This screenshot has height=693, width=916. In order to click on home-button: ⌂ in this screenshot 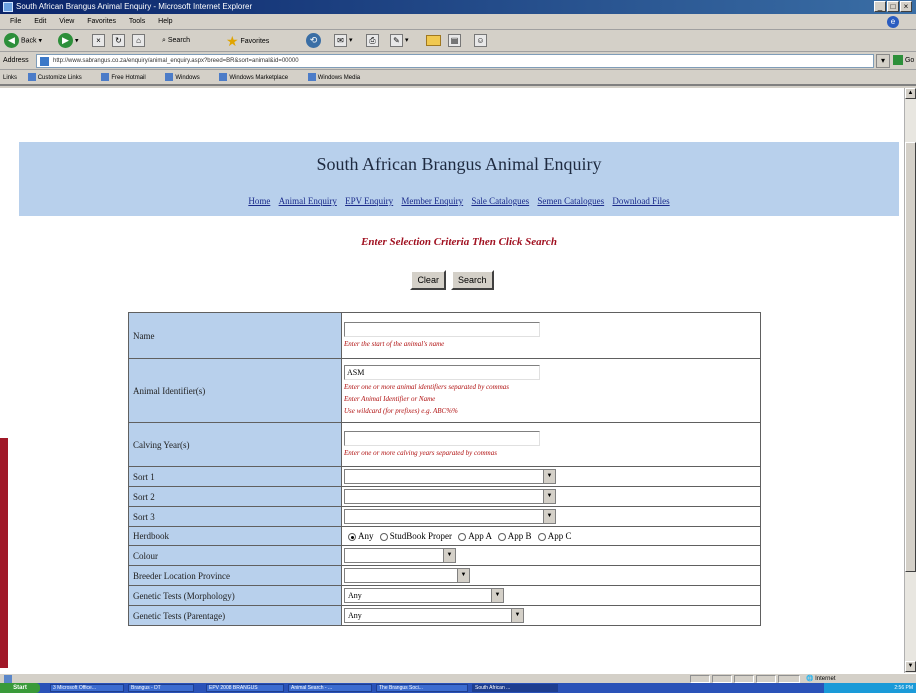, I will do `click(138, 41)`.